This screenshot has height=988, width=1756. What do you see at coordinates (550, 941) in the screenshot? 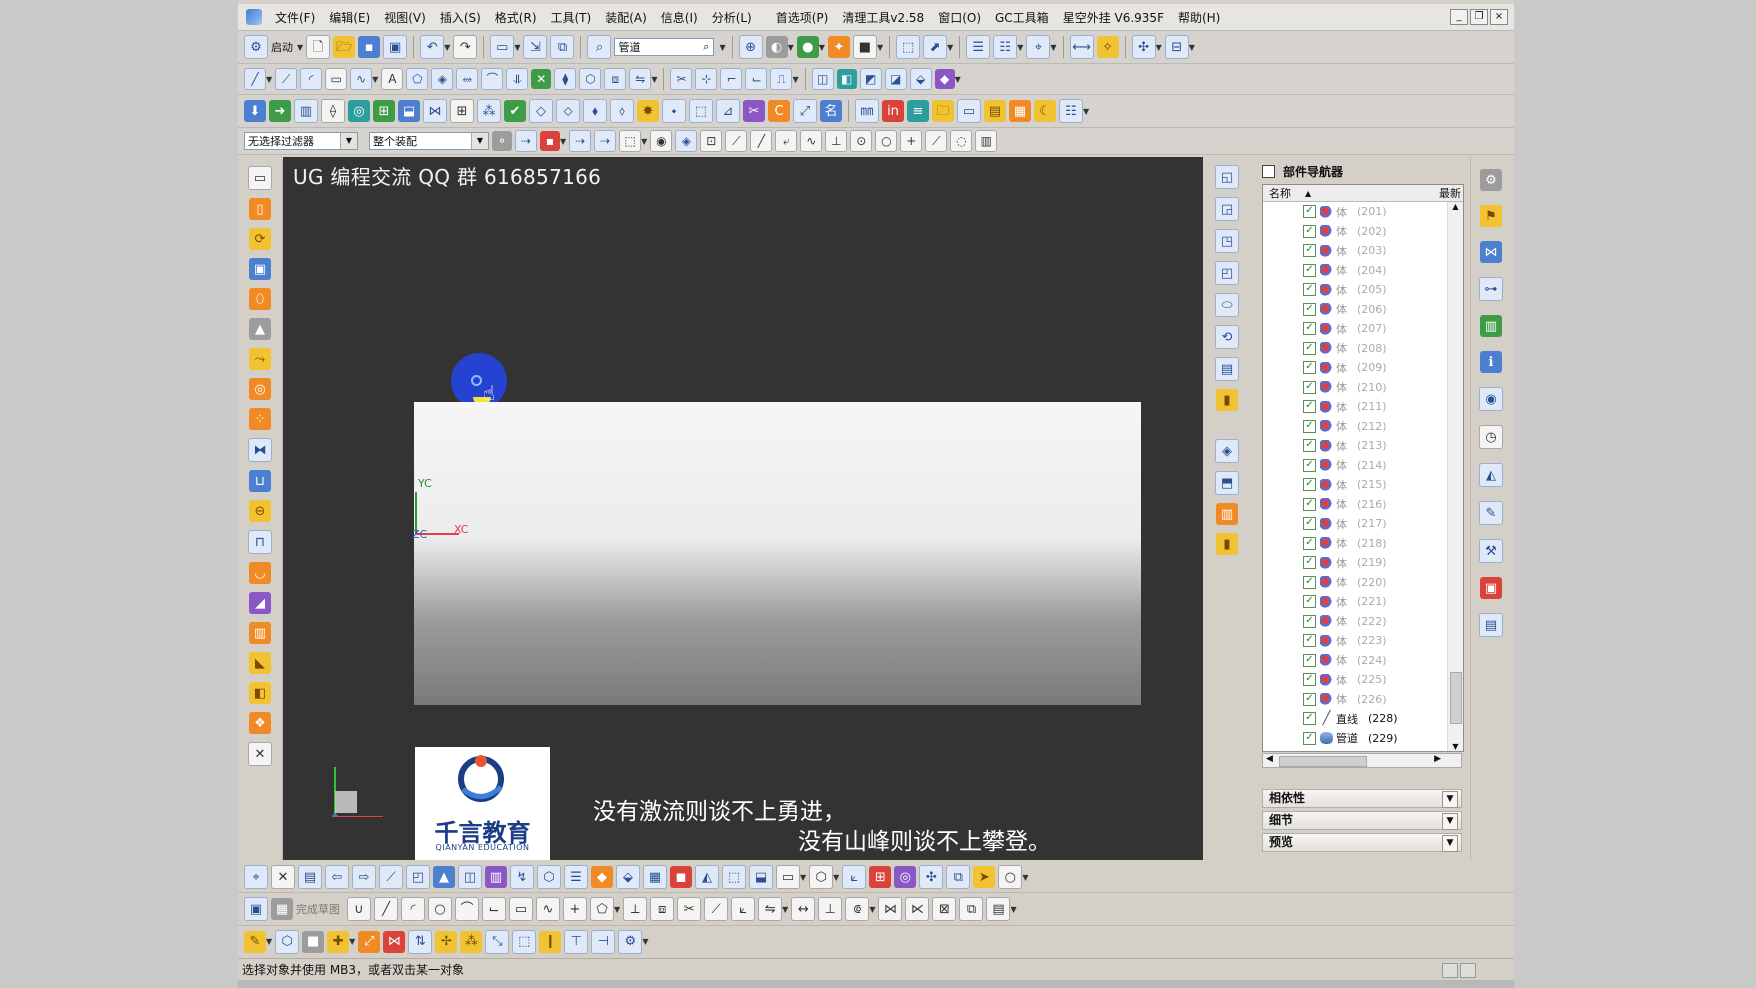
I see `tool-12-icon: ❙` at bounding box center [550, 941].